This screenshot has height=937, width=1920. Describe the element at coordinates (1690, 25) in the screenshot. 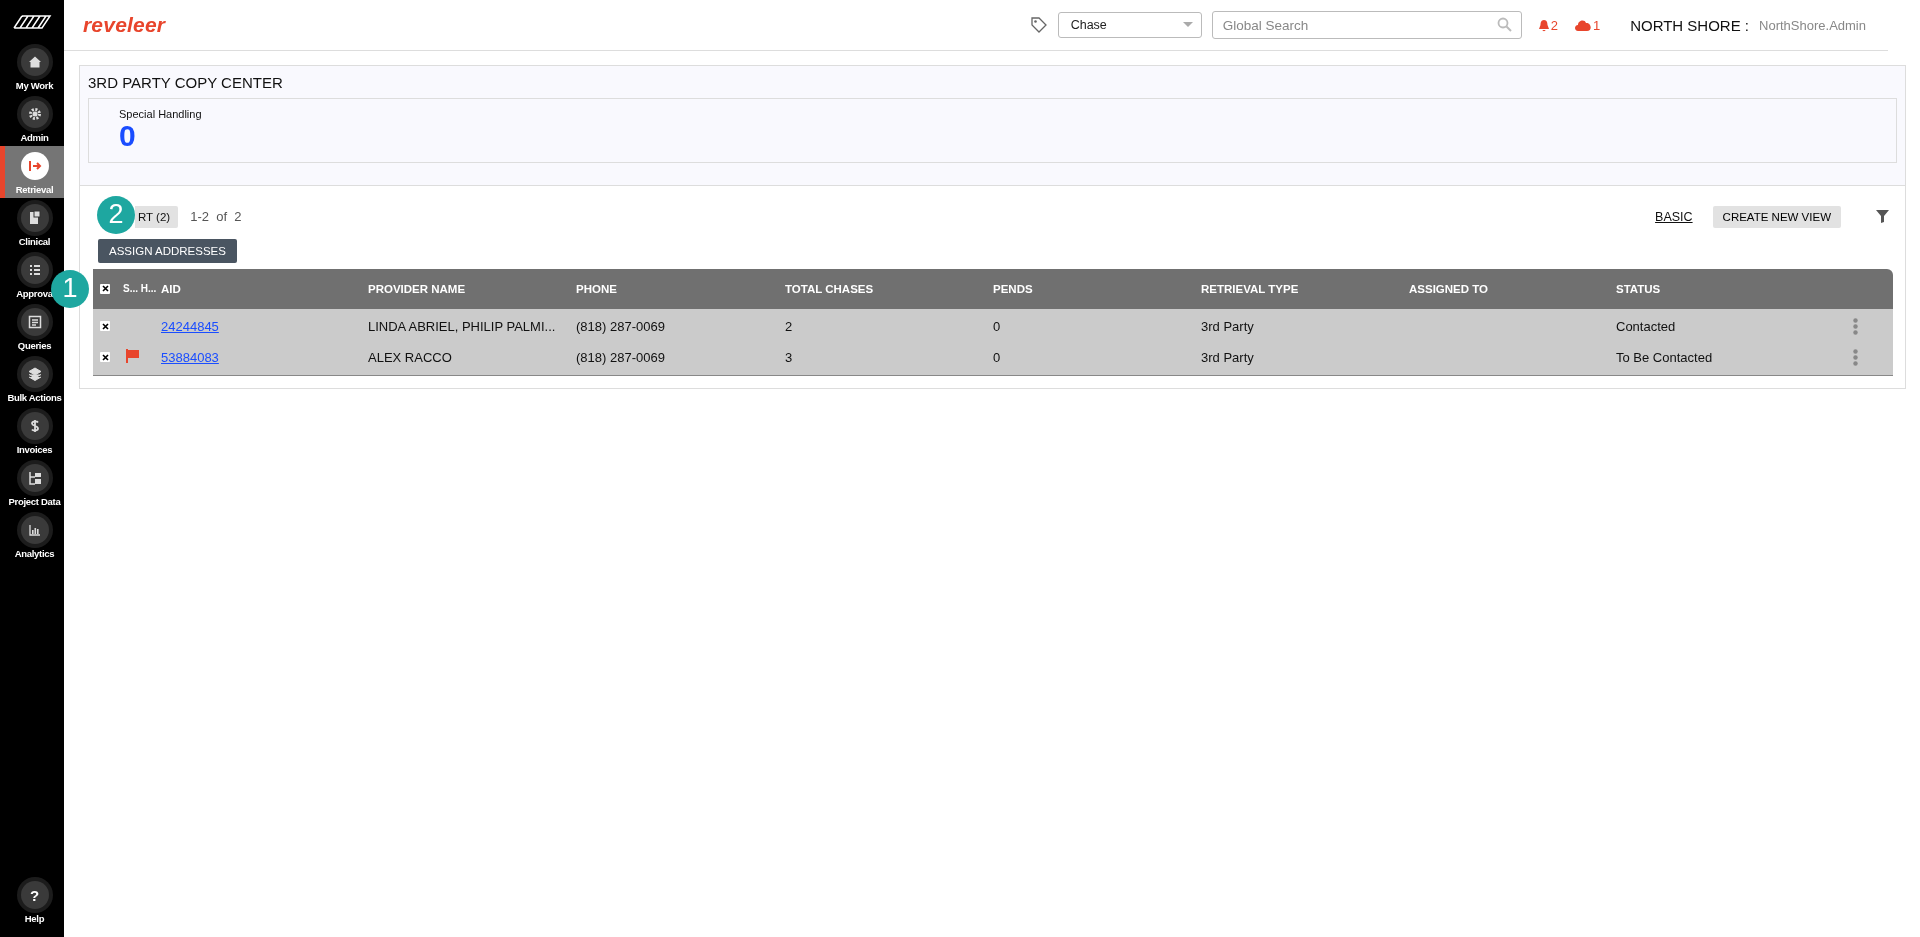

I see `organization-name: NORTH SHORE :` at that location.